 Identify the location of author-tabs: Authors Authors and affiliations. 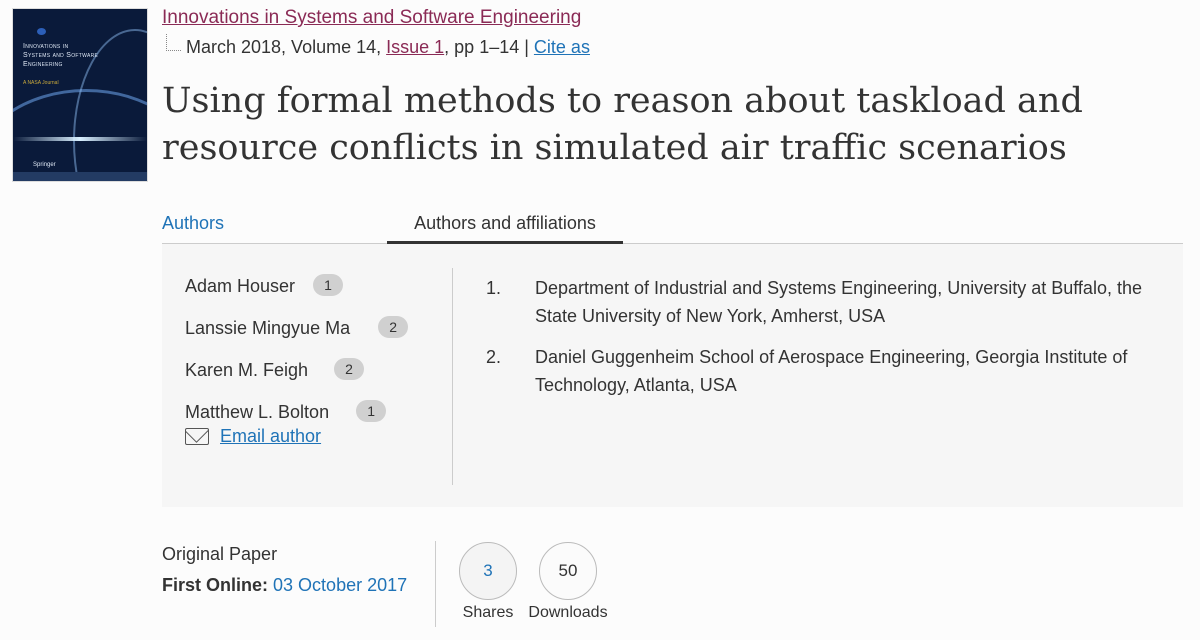
(672, 226).